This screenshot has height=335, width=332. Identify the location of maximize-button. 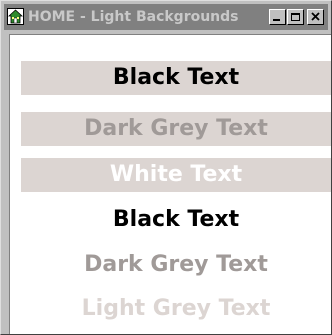
(295, 17).